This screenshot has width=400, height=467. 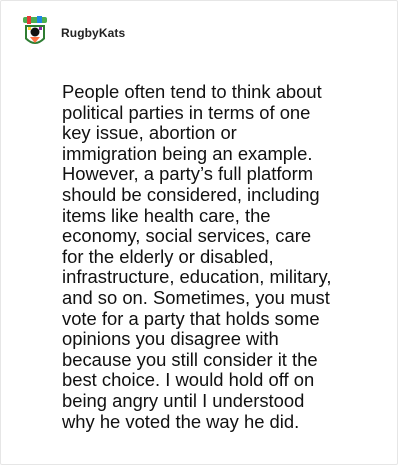 I want to click on comment-header: RugbyKats, so click(x=73, y=33).